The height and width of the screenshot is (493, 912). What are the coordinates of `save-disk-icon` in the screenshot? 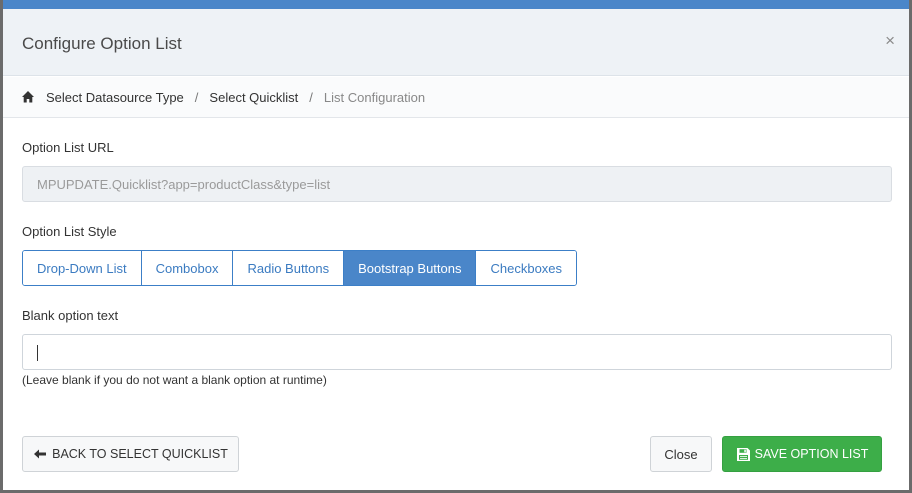 It's located at (743, 454).